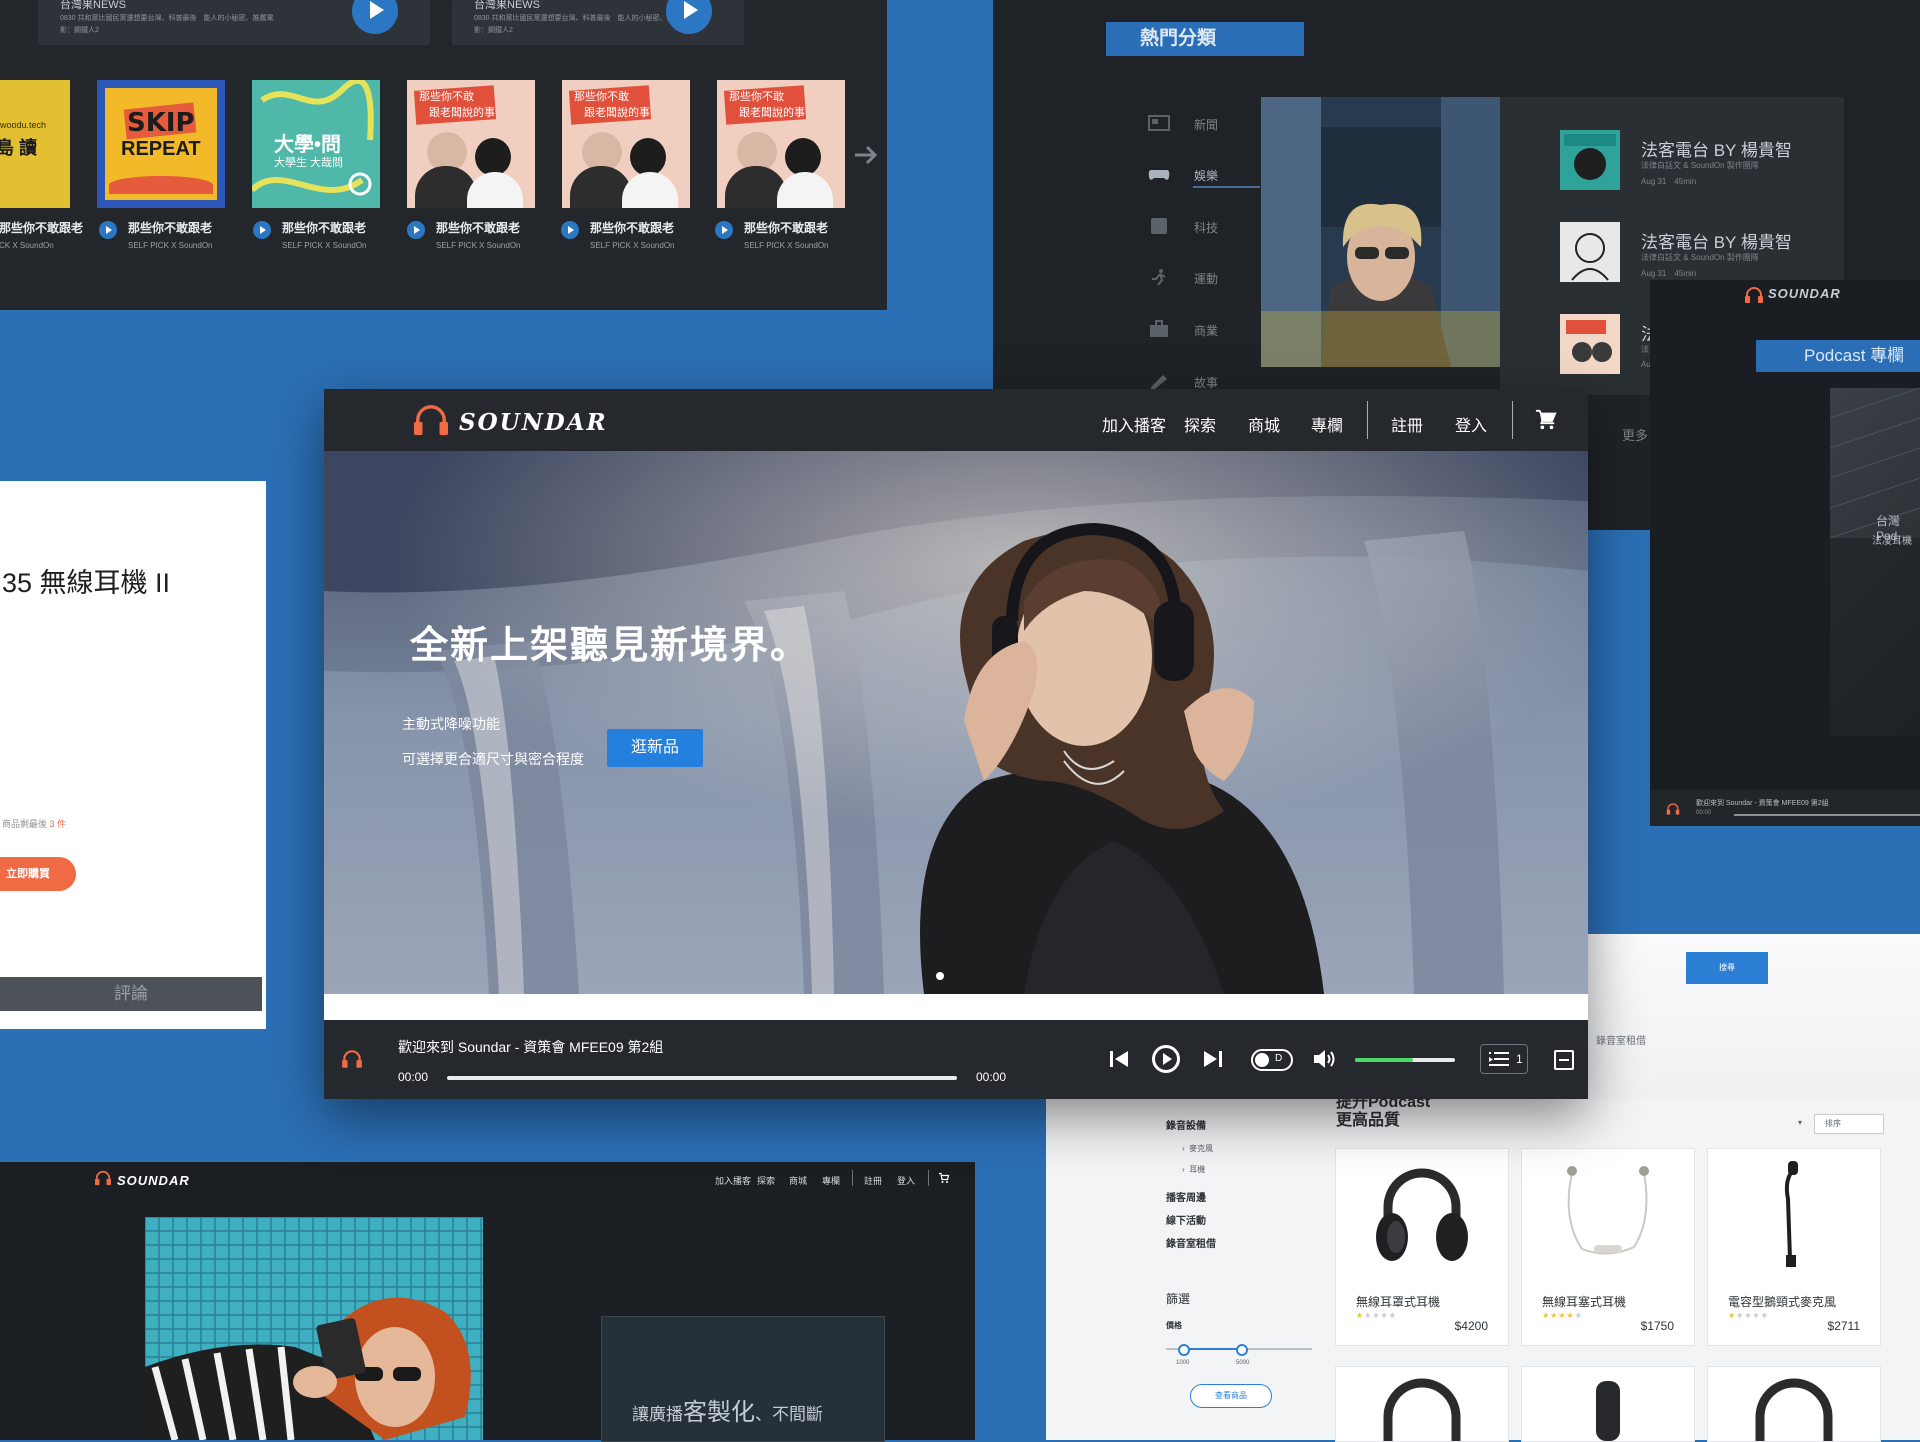 Image resolution: width=1920 pixels, height=1442 pixels. I want to click on volume-icon, so click(1325, 1059).